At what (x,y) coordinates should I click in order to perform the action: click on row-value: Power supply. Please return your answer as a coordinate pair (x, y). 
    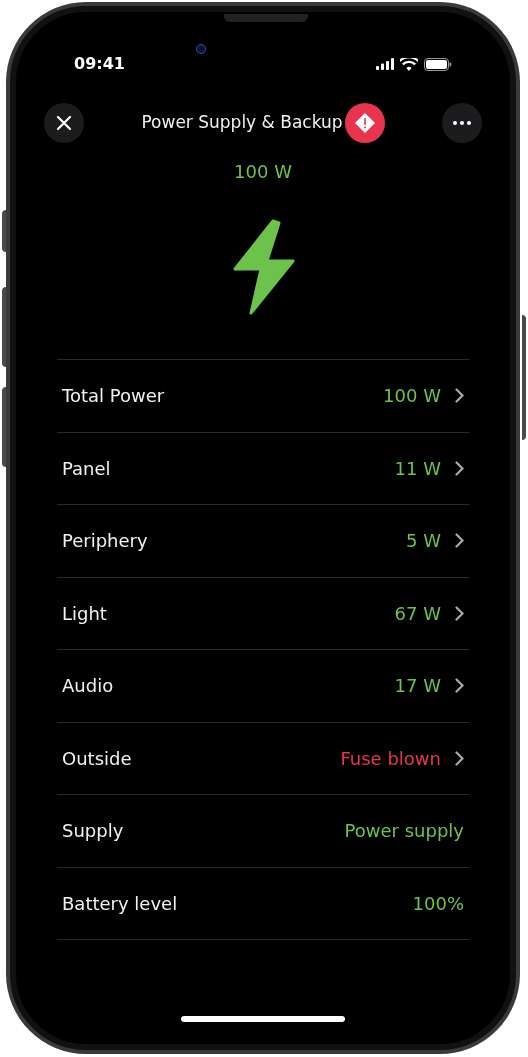
    Looking at the image, I should click on (404, 831).